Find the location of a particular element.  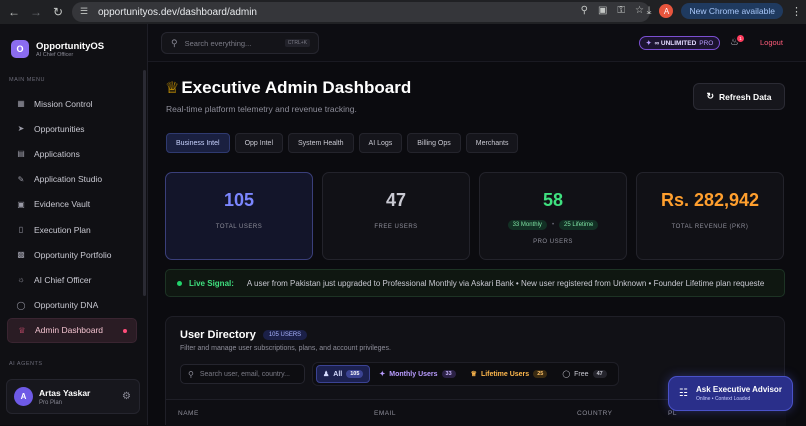

bookmark-star-icon: ☆ is located at coordinates (639, 10).